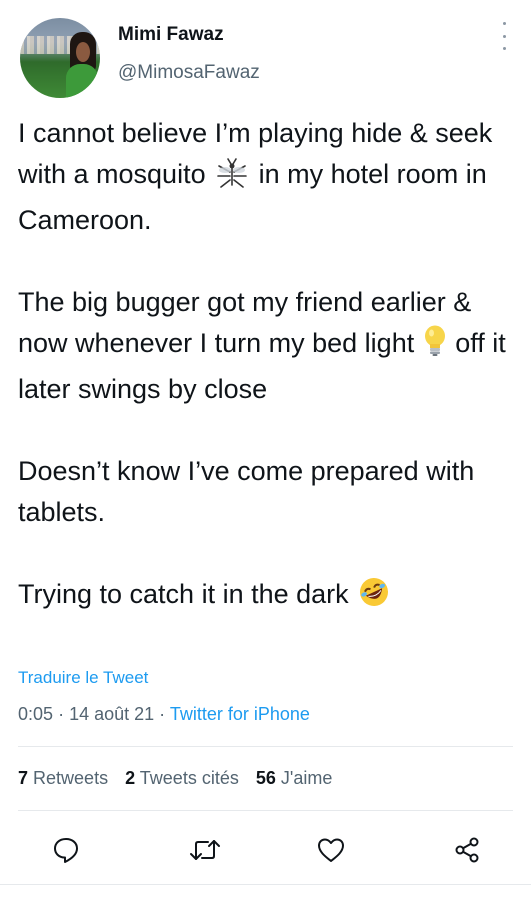  What do you see at coordinates (189, 778) in the screenshot?
I see `quotes-label: Tweets cités` at bounding box center [189, 778].